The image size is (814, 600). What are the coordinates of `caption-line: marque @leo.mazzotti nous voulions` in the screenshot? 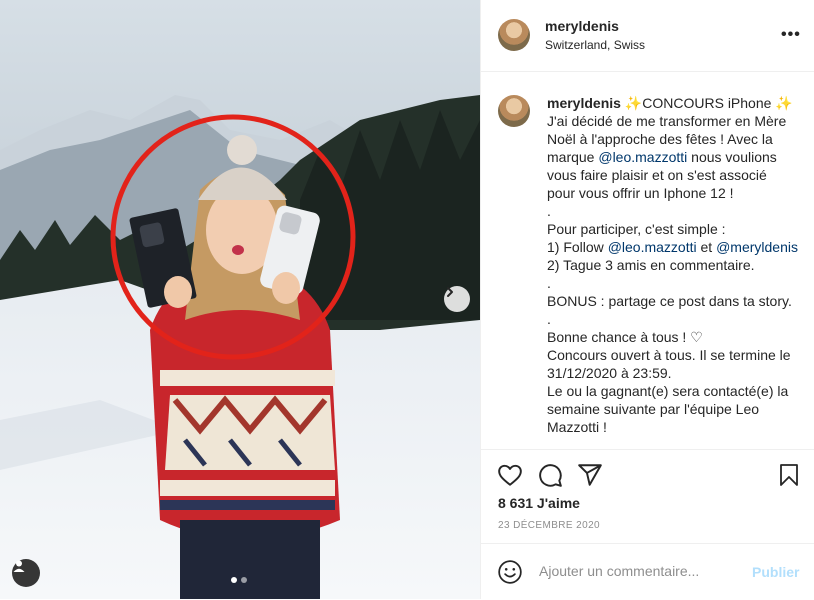 It's located at (678, 157).